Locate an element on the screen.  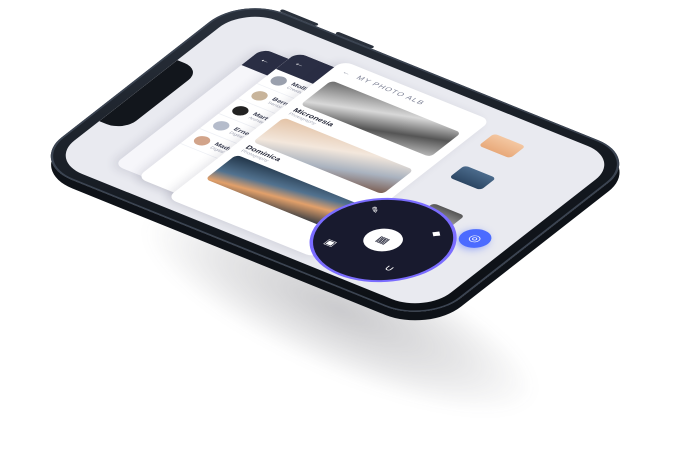
magnet-icon: ∪ is located at coordinates (389, 268).